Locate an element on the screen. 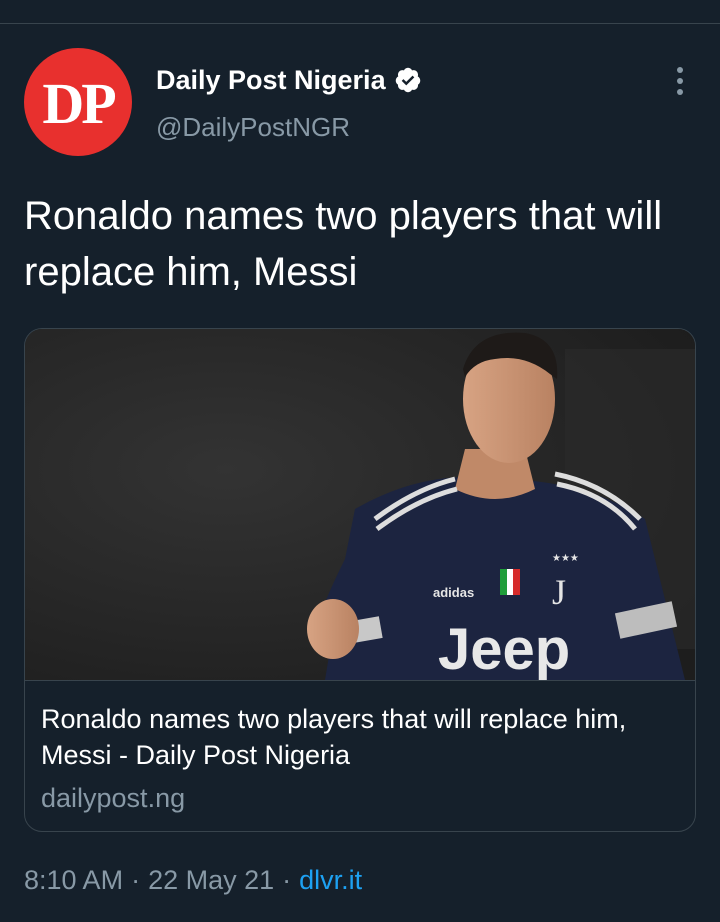 This screenshot has height=922, width=720. tweet-date: 22 May 21 is located at coordinates (211, 880).